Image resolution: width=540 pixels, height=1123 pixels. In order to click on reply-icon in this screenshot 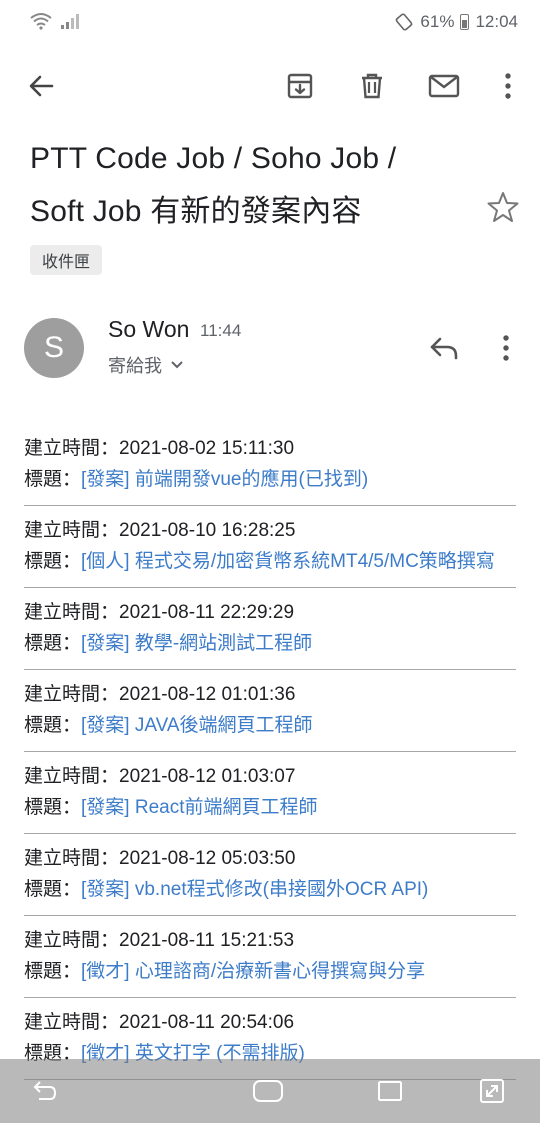, I will do `click(444, 348)`.